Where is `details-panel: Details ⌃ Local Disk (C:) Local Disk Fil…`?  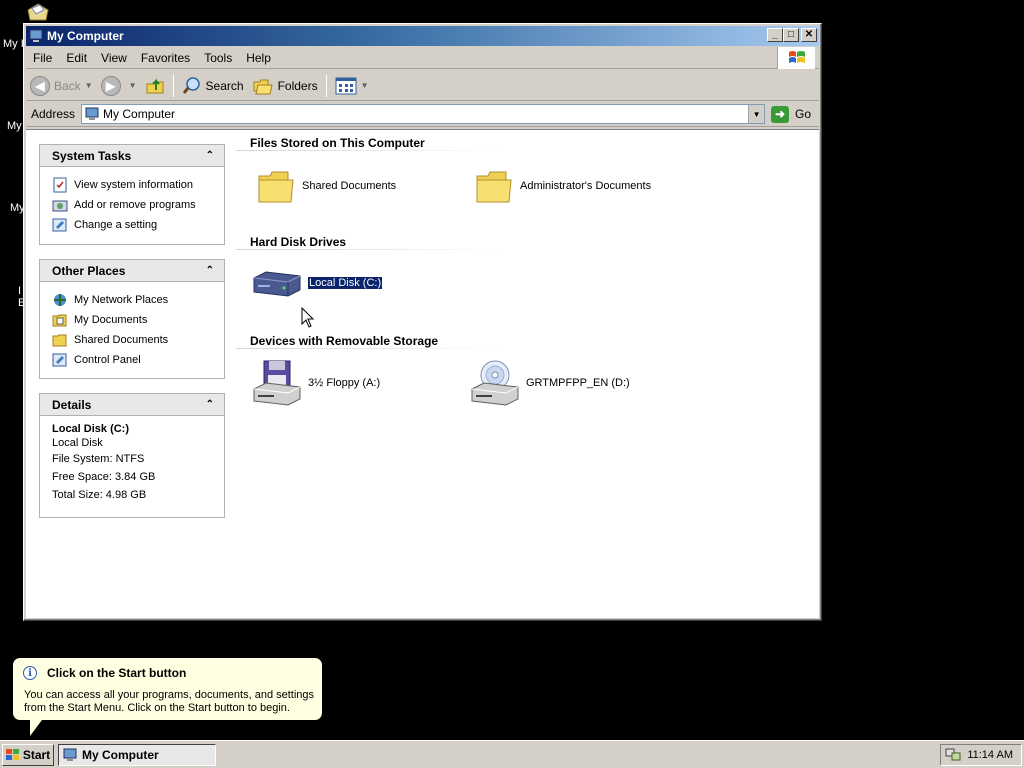
details-panel: Details ⌃ Local Disk (C:) Local Disk Fil… is located at coordinates (132, 455).